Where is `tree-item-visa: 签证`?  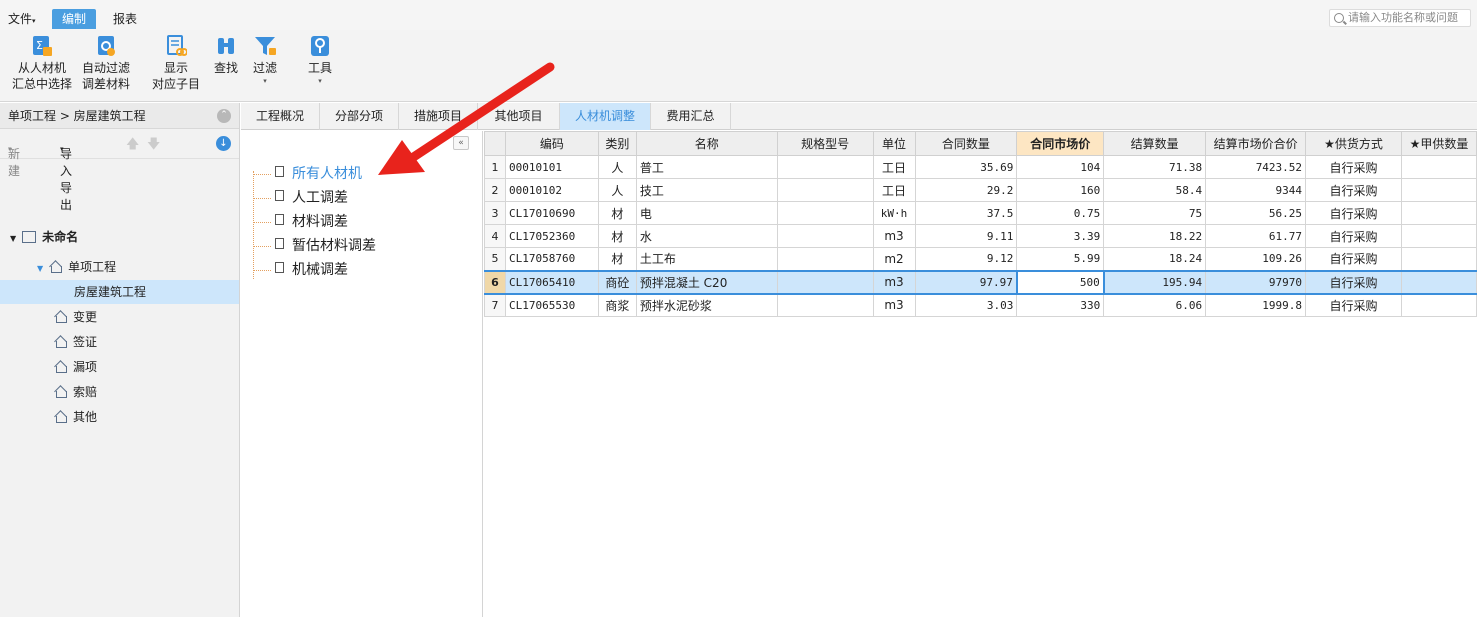
tree-item-visa: 签证 is located at coordinates (75, 342).